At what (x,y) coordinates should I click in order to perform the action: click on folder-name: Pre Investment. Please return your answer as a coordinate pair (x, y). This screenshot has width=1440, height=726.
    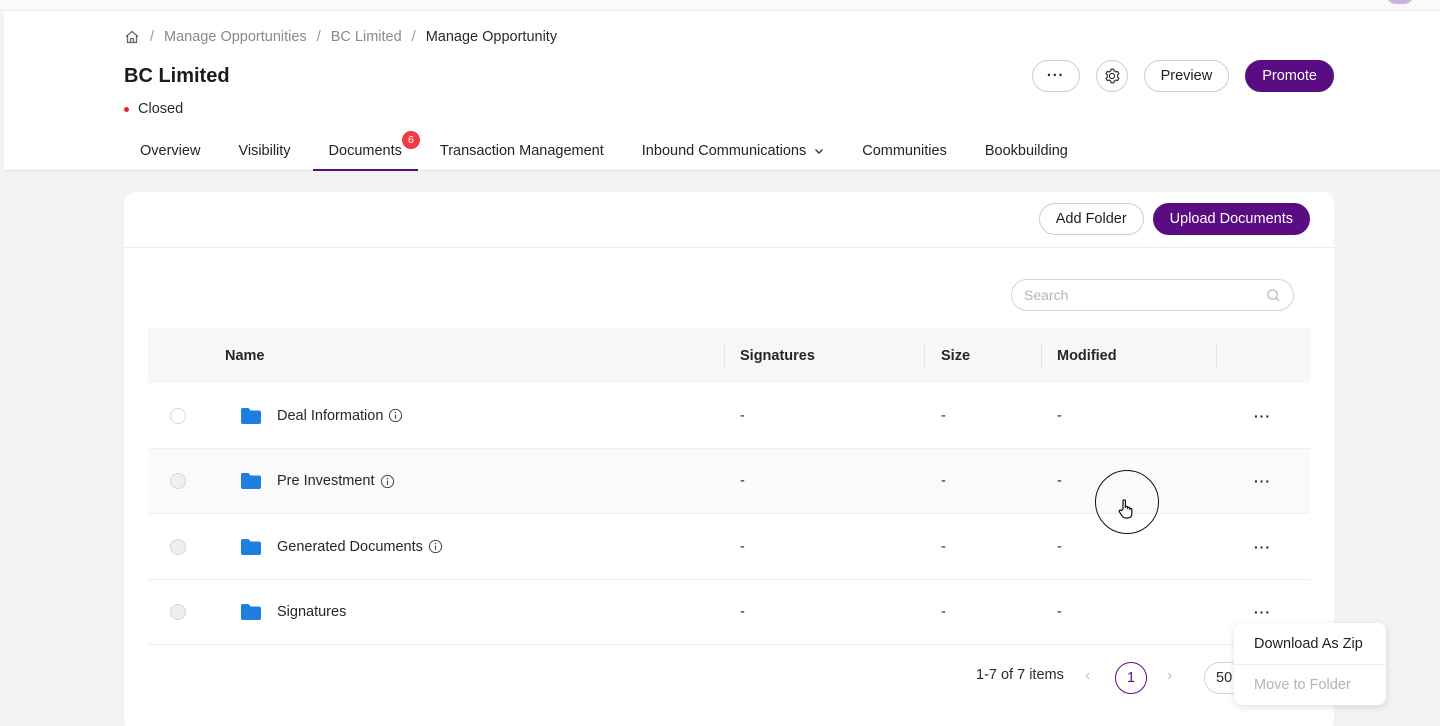
    Looking at the image, I should click on (326, 481).